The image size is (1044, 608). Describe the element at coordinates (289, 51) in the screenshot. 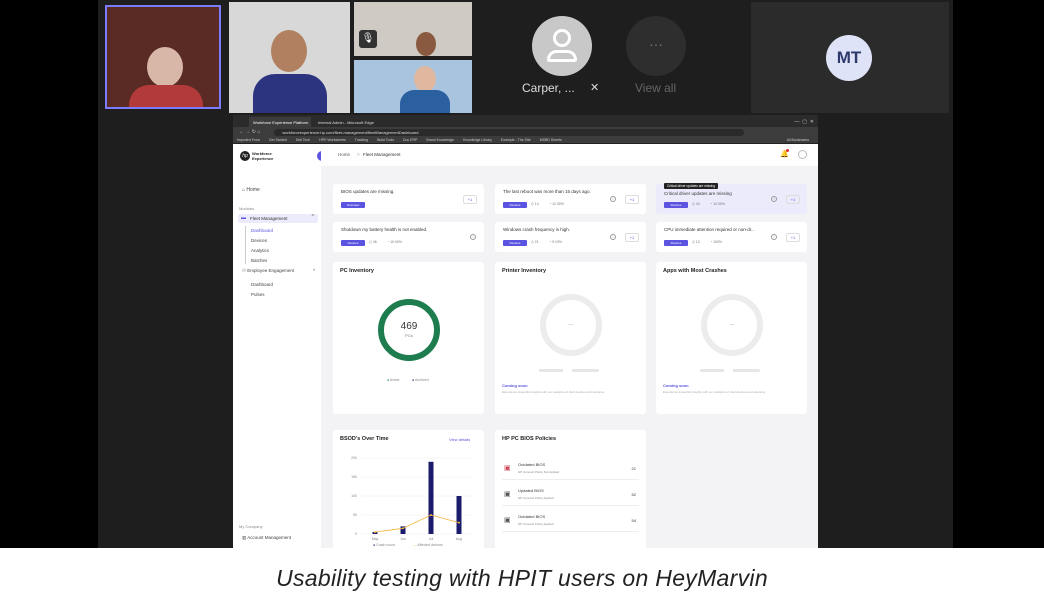

I see `person-silhouette` at that location.